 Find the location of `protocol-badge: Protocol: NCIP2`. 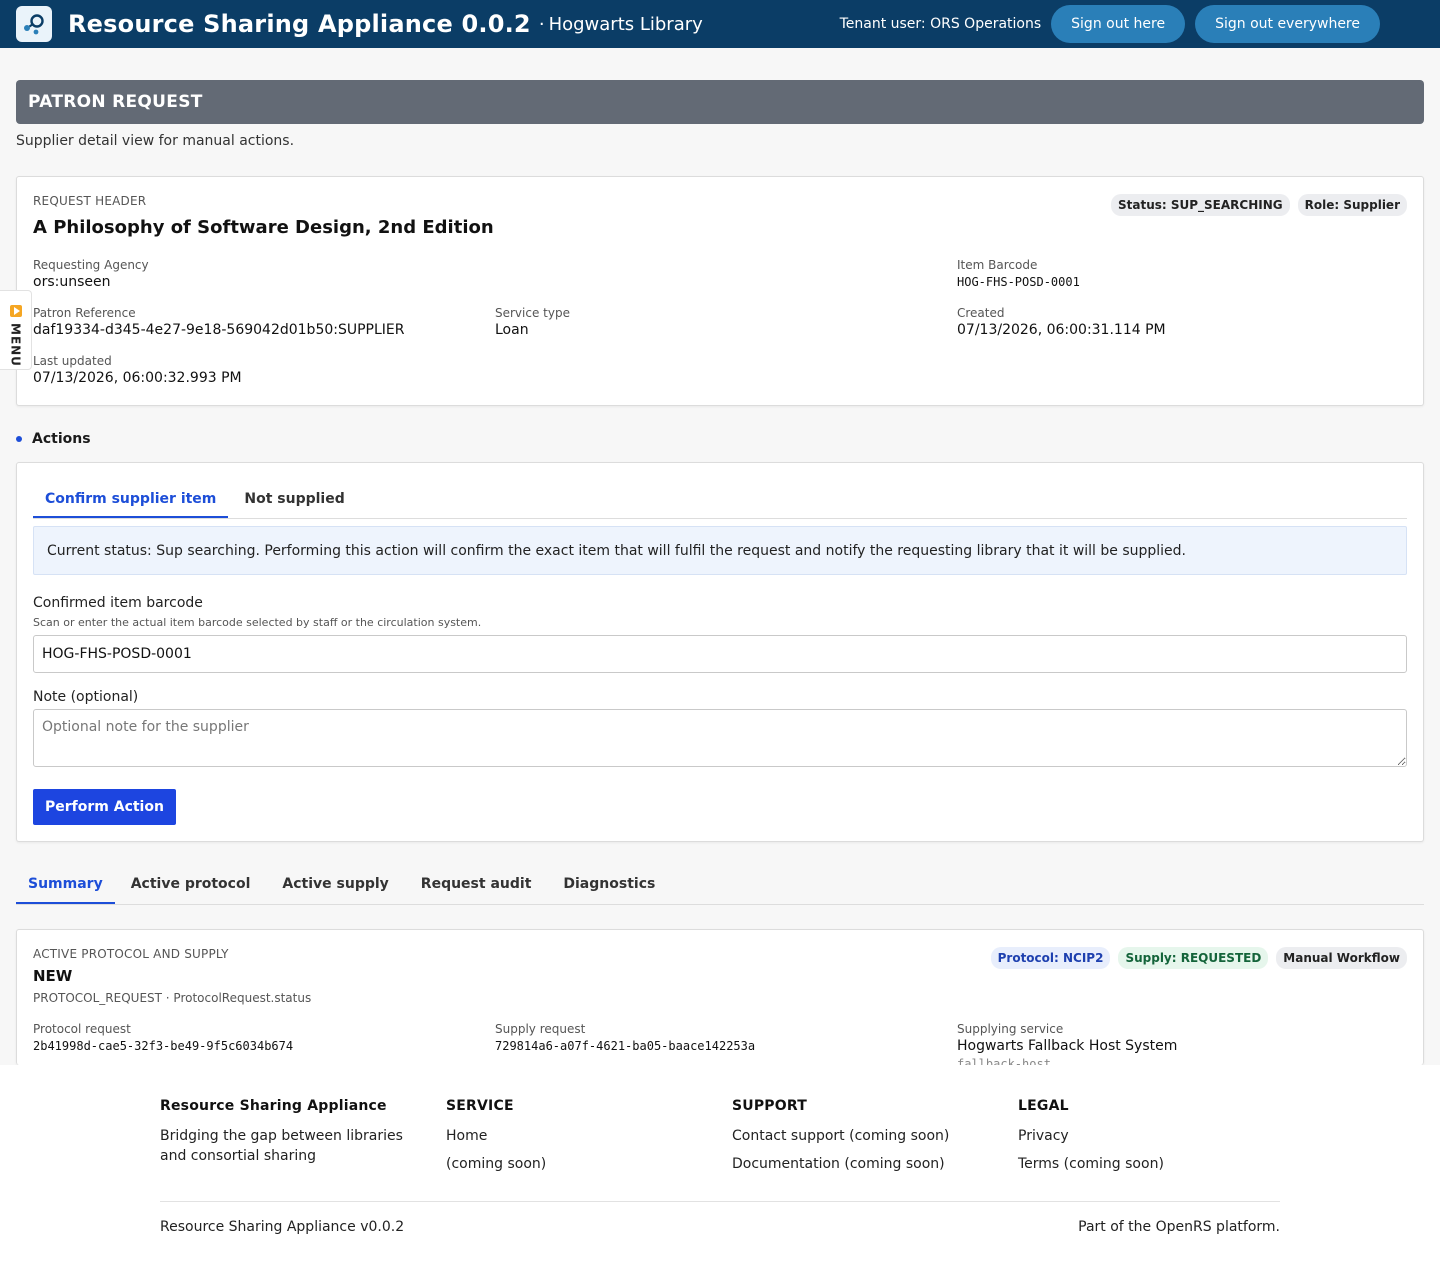

protocol-badge: Protocol: NCIP2 is located at coordinates (1050, 958).